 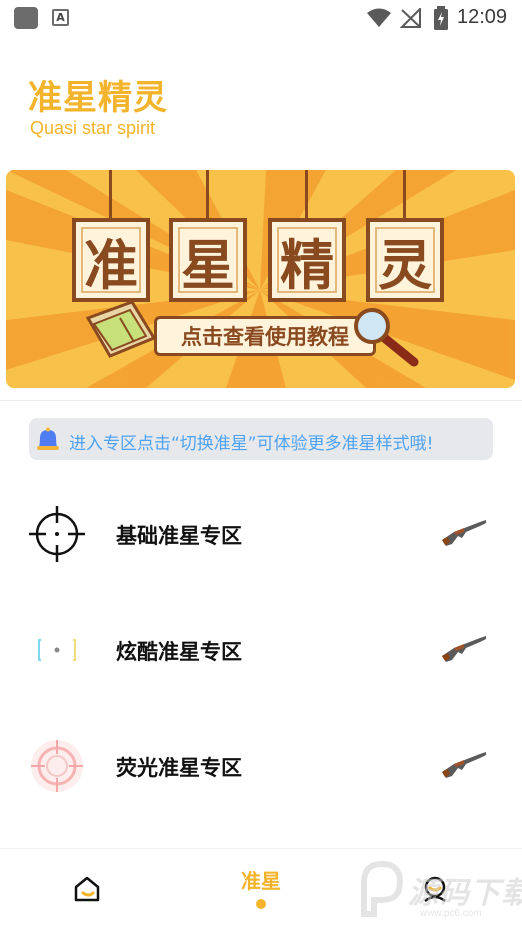 I want to click on banner-tile: 准, so click(x=111, y=260).